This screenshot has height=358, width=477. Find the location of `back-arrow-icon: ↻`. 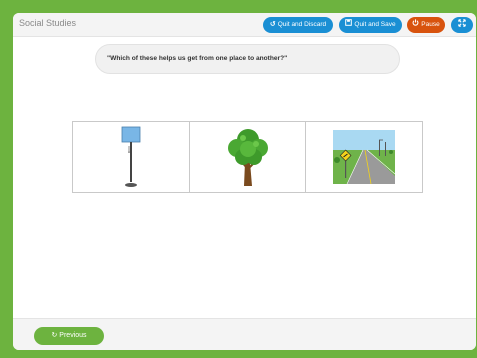

back-arrow-icon: ↻ is located at coordinates (54, 335).